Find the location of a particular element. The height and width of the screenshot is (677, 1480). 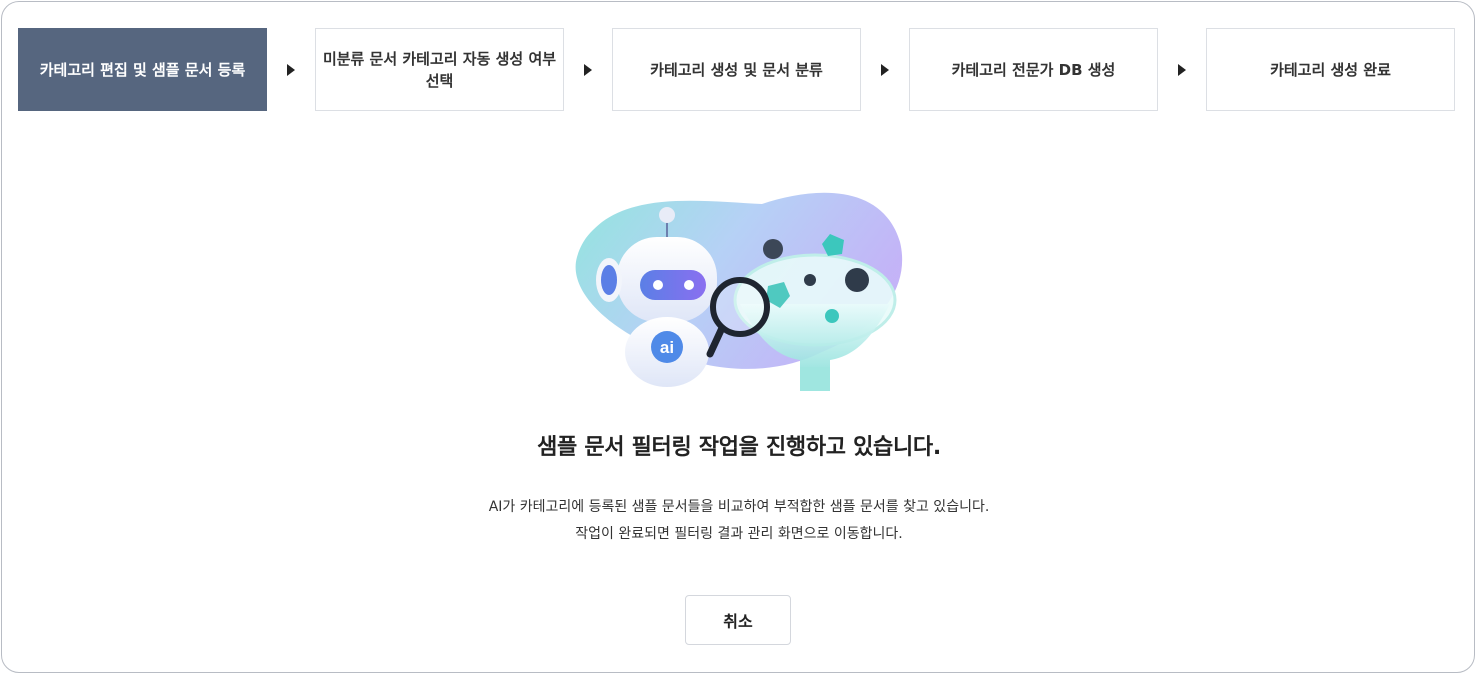

step-2-label: 미분류 문서 카테고리 자동 생성 여부 선택 is located at coordinates (439, 69).